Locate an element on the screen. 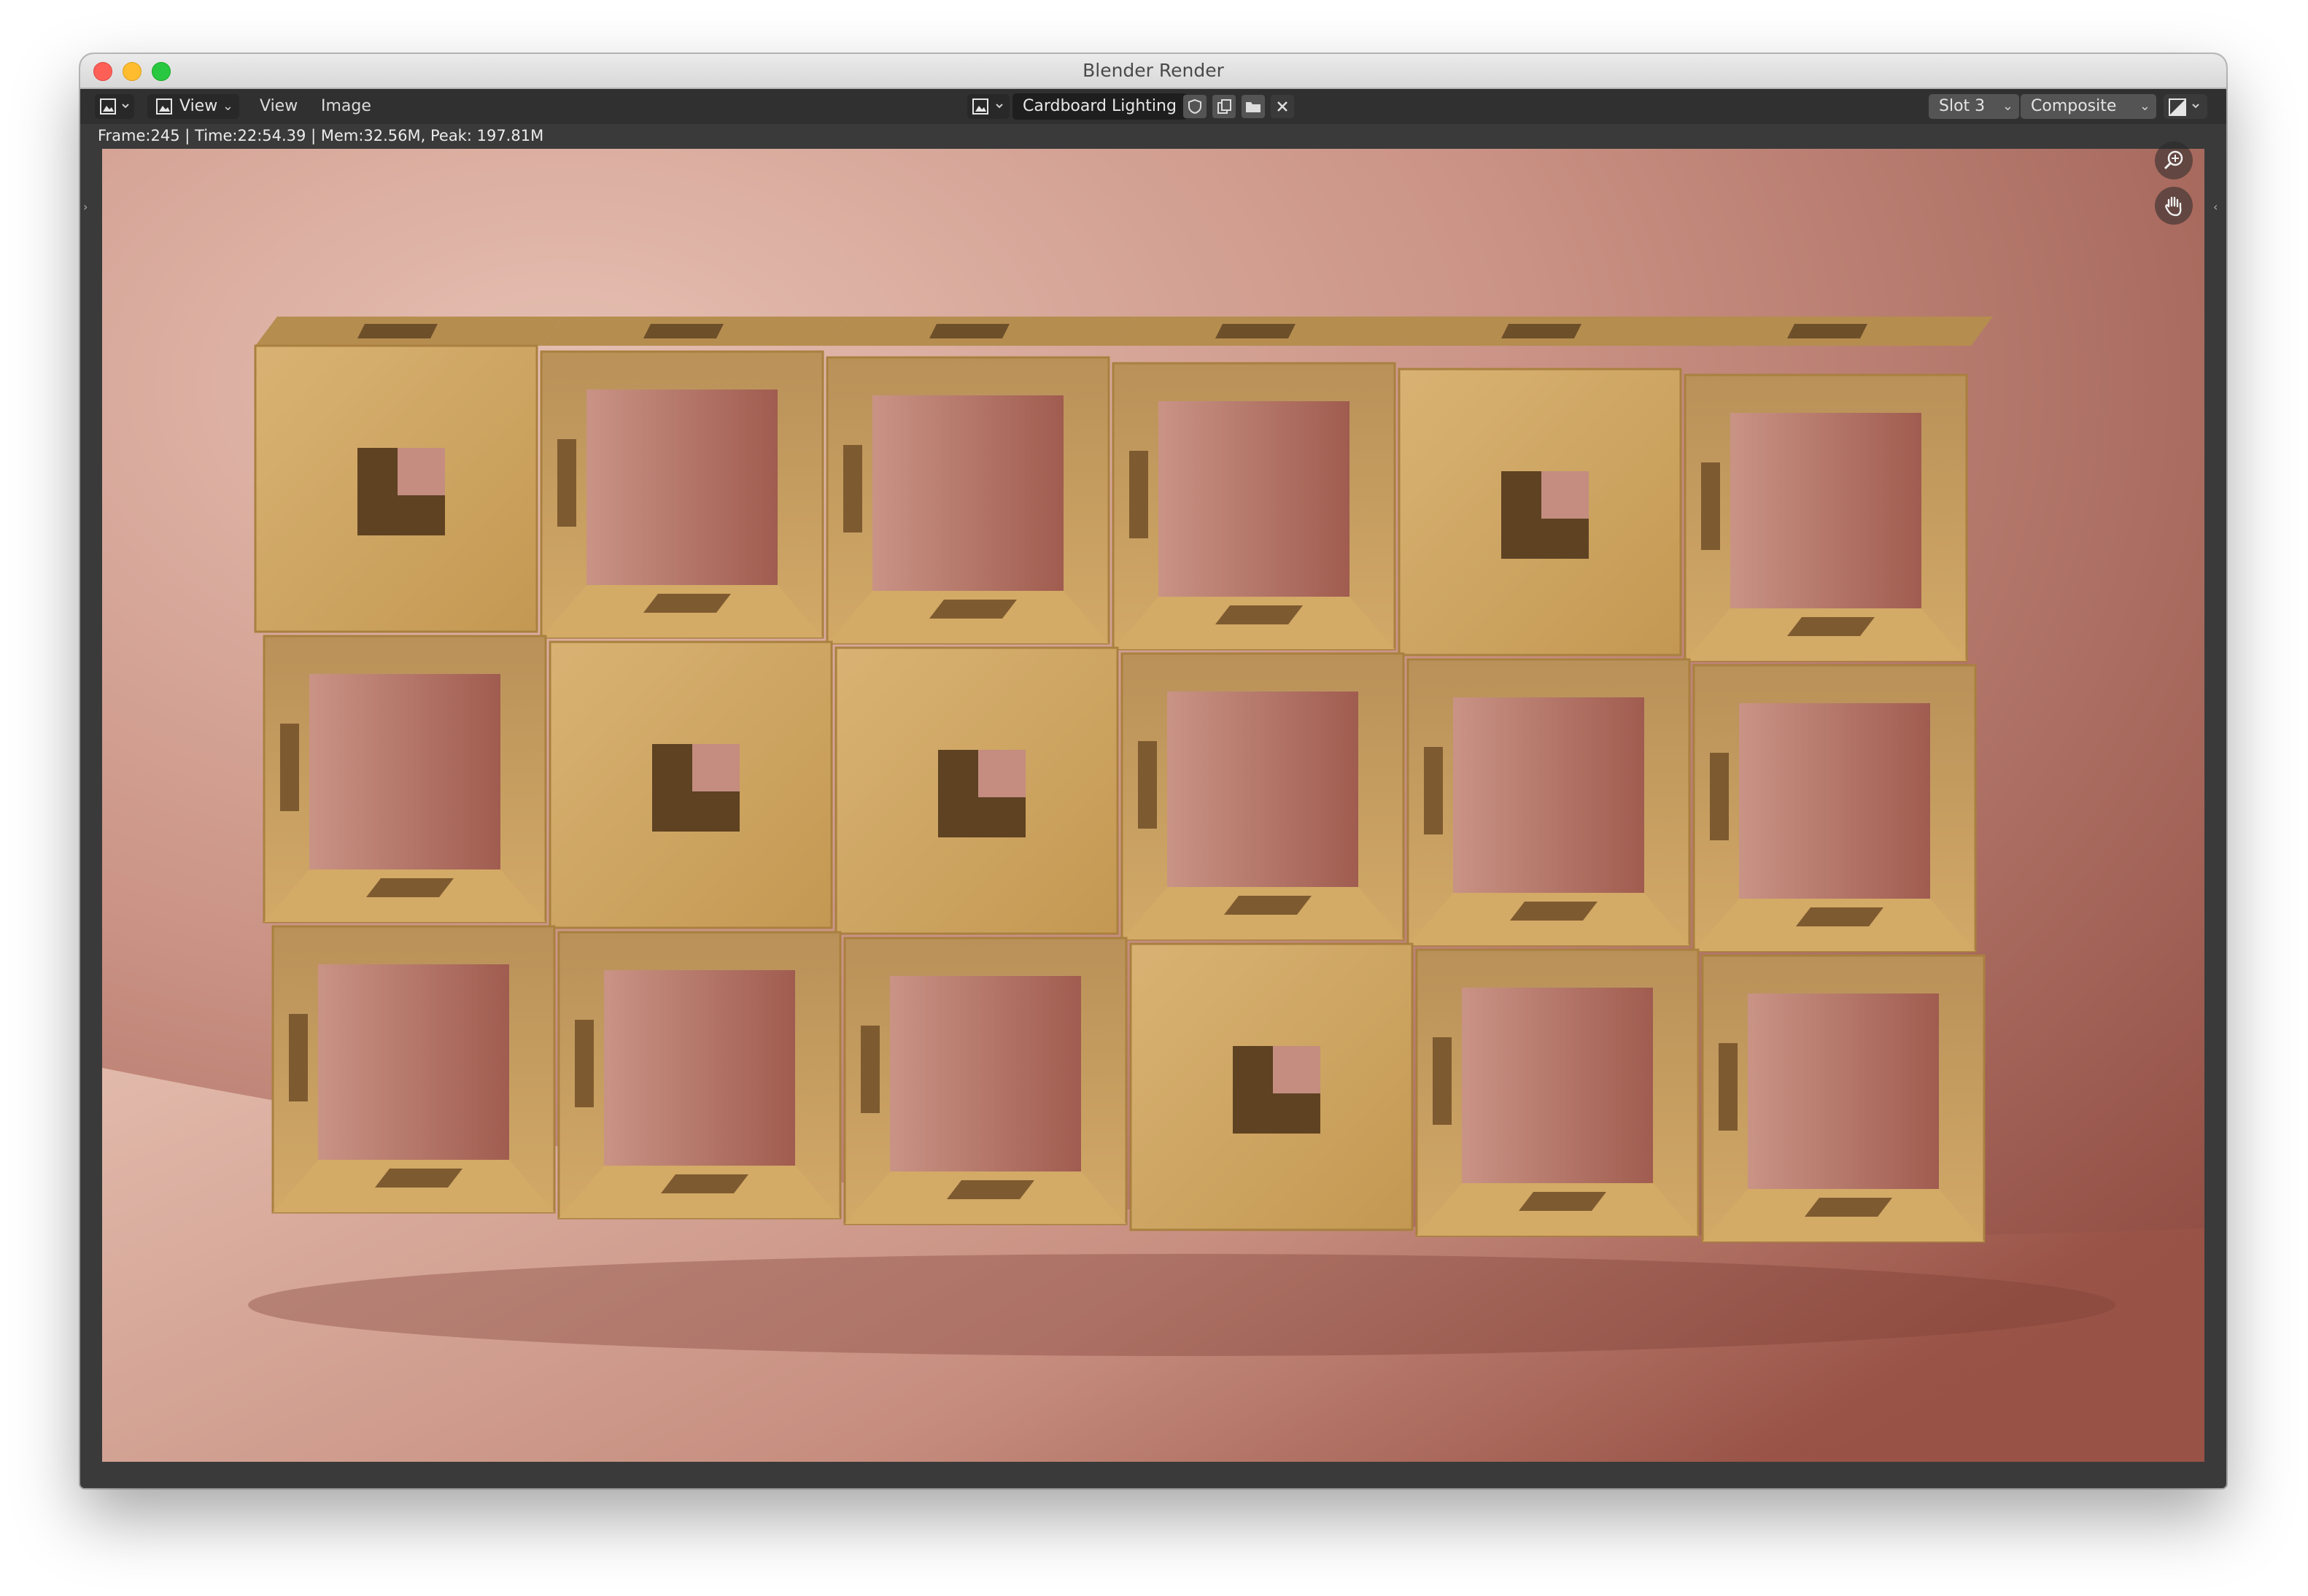 The width and height of the screenshot is (2308, 1596). shelf-shadow is located at coordinates (1181, 1305).